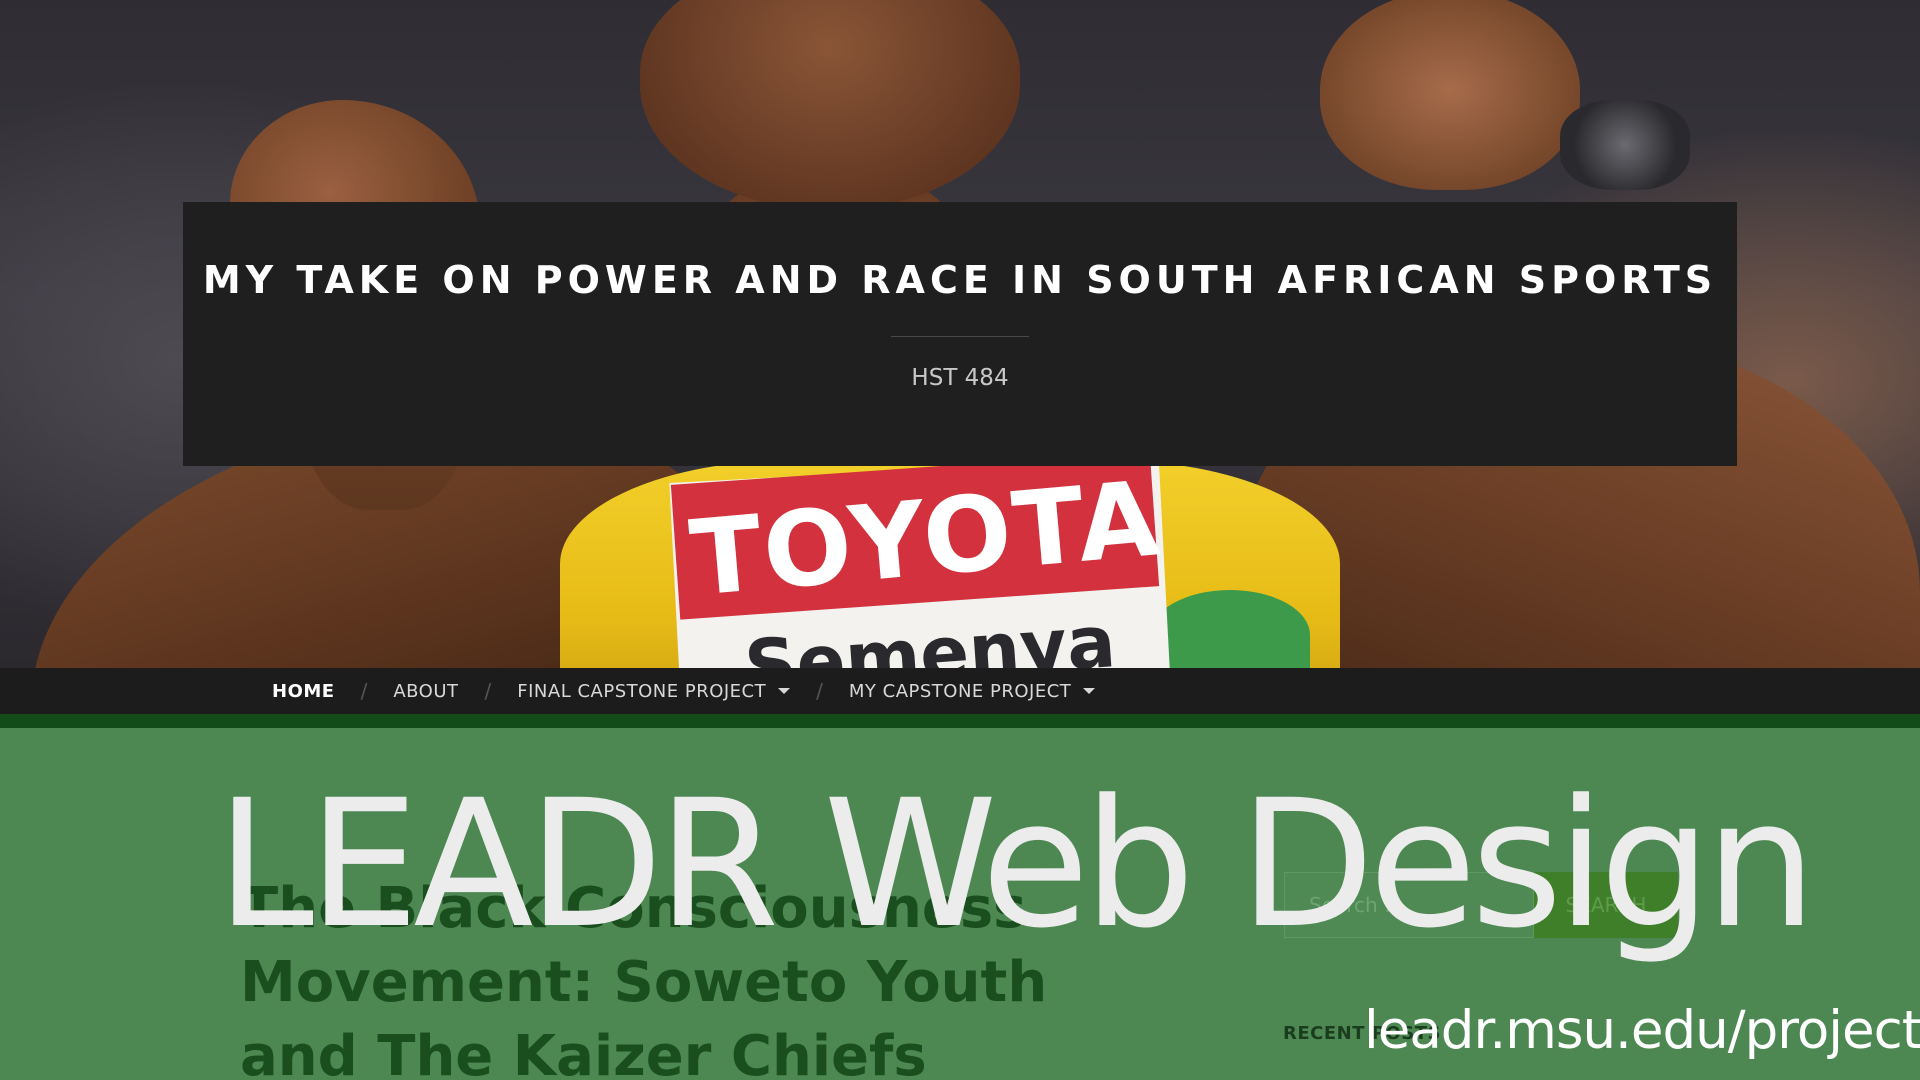 The width and height of the screenshot is (1920, 1080). Describe the element at coordinates (960, 378) in the screenshot. I see `site-description: HST 484` at that location.